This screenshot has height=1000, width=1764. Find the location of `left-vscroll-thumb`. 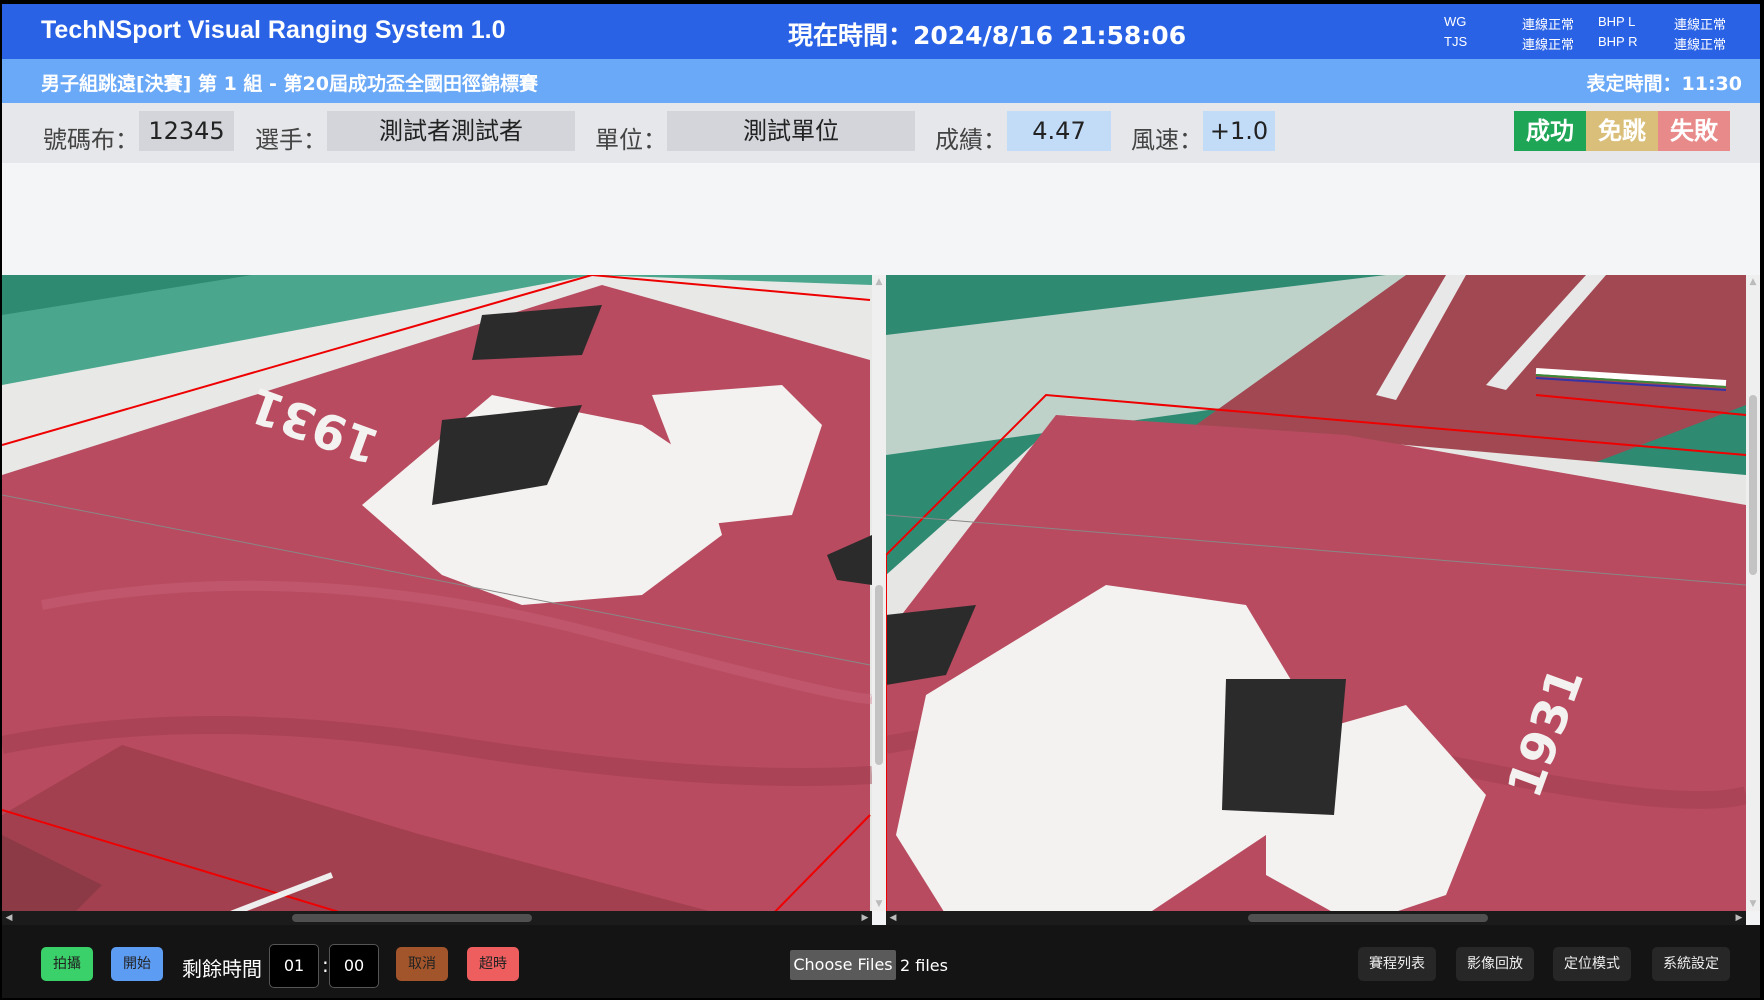

left-vscroll-thumb is located at coordinates (879, 675).